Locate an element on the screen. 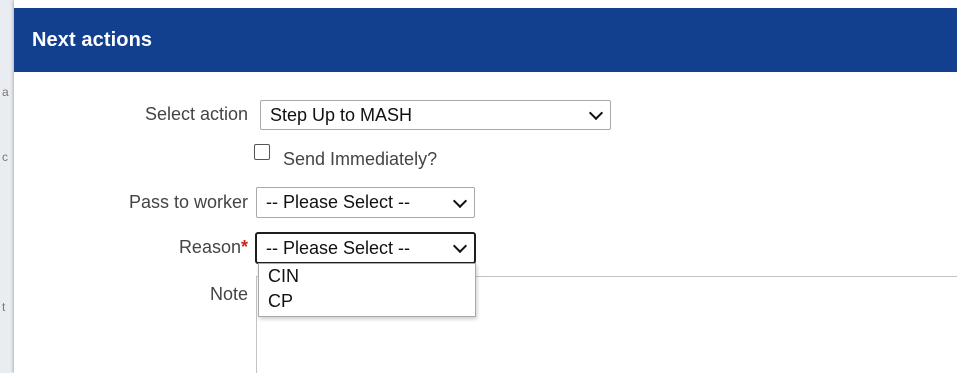 Image resolution: width=957 pixels, height=373 pixels. pass-to-worker-dropdown: -- Please Select -- is located at coordinates (365, 202).